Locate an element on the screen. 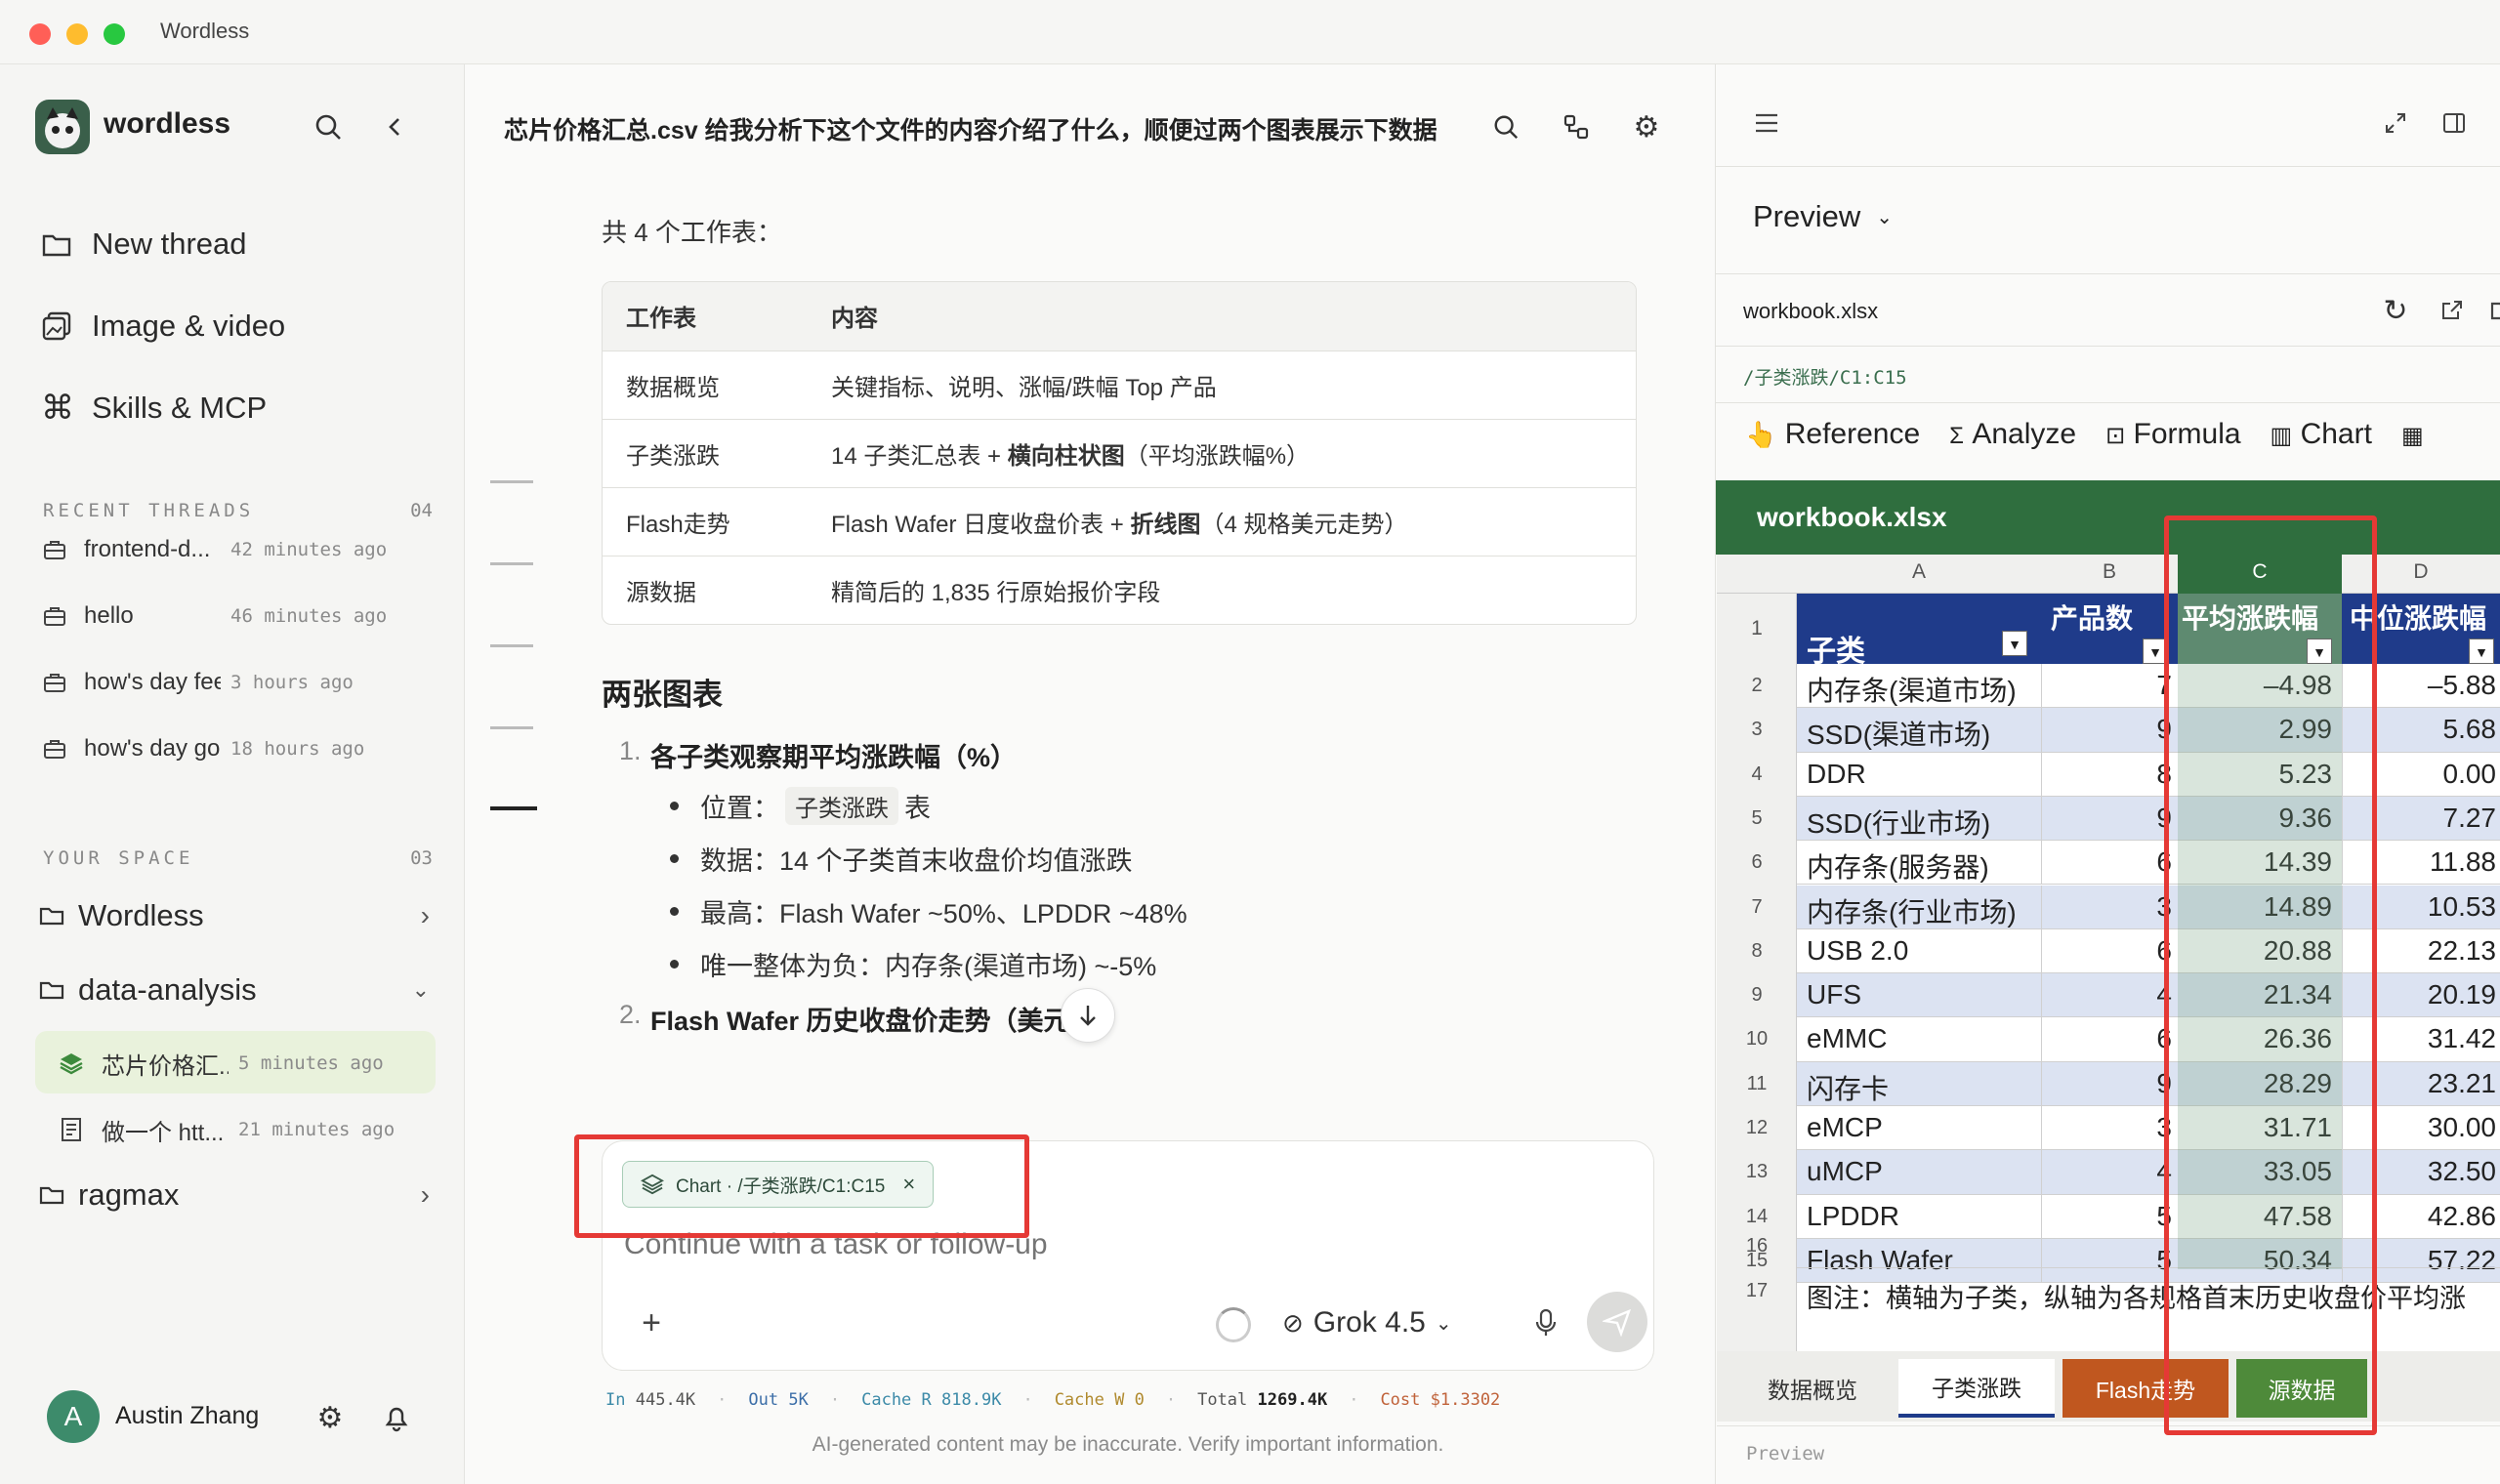 The image size is (2500, 1484). open-external-button is located at coordinates (2452, 311).